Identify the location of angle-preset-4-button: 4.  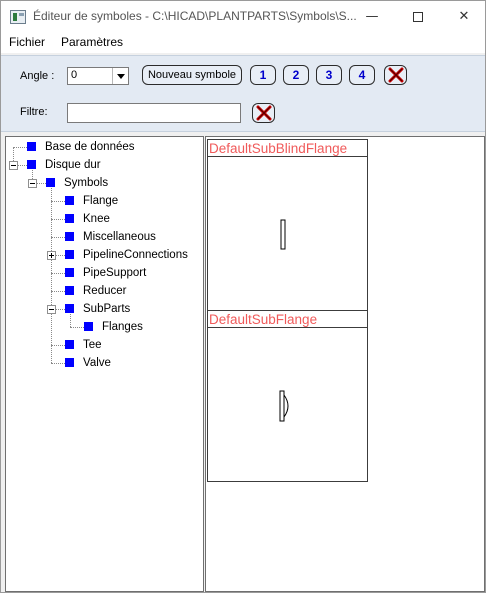
(362, 75).